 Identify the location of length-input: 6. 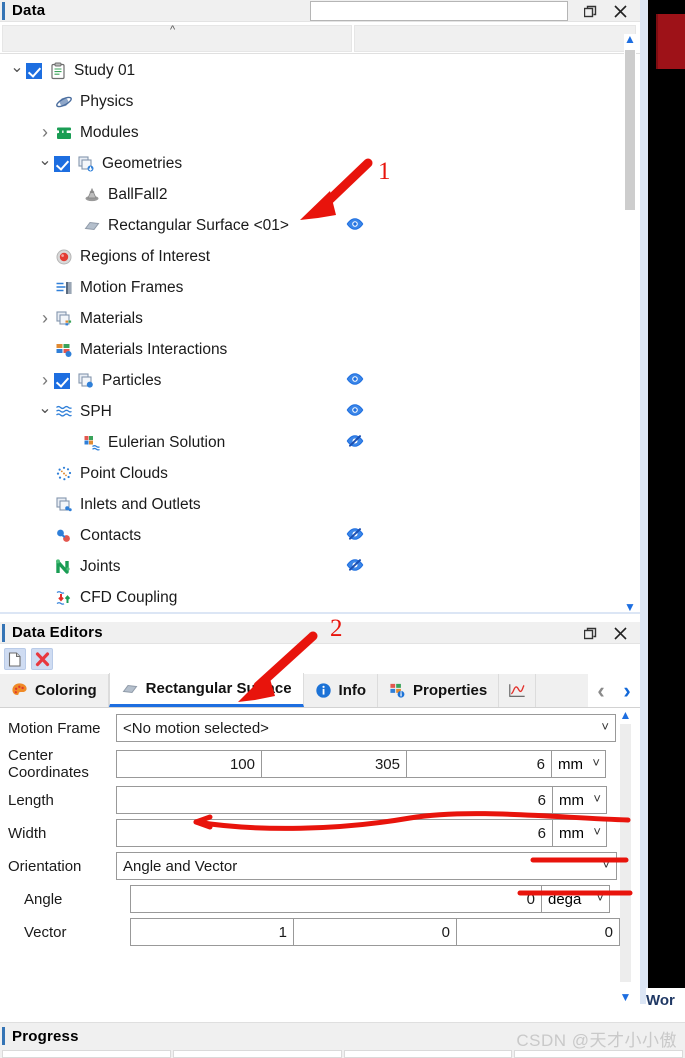
(334, 800).